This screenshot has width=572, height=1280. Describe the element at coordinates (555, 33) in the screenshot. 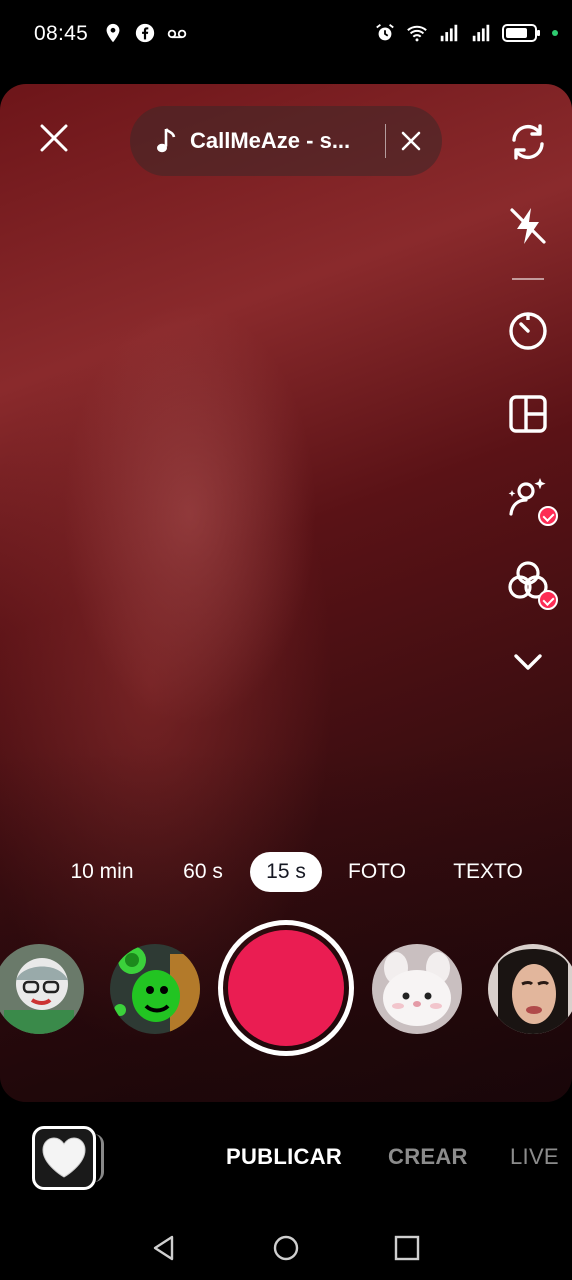

I see `green-dot-indicator` at that location.